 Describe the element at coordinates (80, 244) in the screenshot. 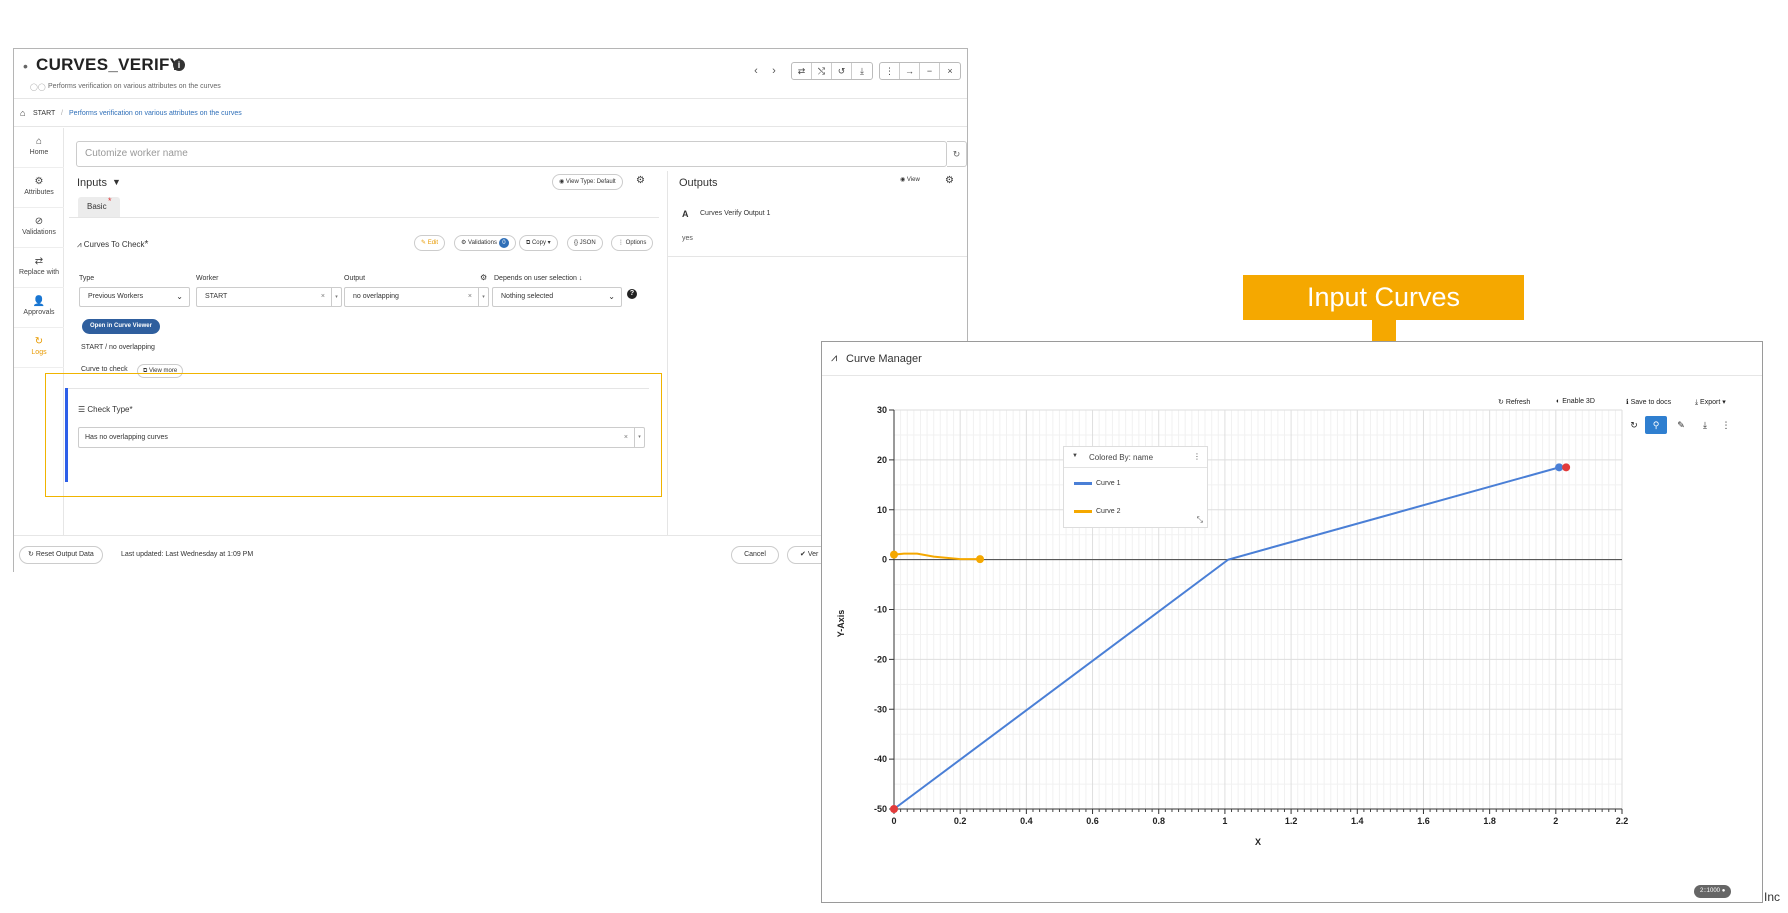

I see `chart-line-icon: ⩘` at that location.